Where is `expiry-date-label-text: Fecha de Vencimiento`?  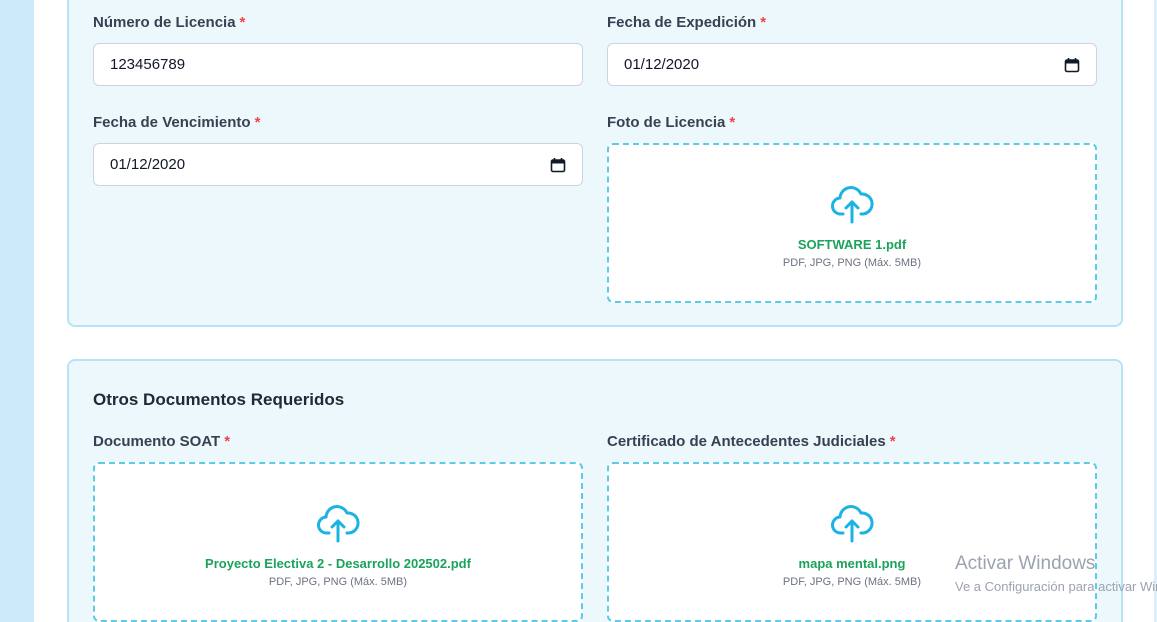
expiry-date-label-text: Fecha de Vencimiento is located at coordinates (172, 122).